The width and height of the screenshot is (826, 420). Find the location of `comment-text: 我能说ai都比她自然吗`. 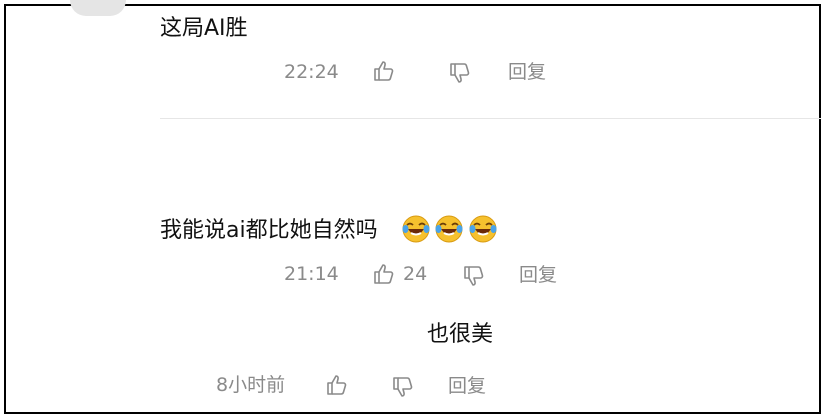

comment-text: 我能说ai都比她自然吗 is located at coordinates (269, 230).